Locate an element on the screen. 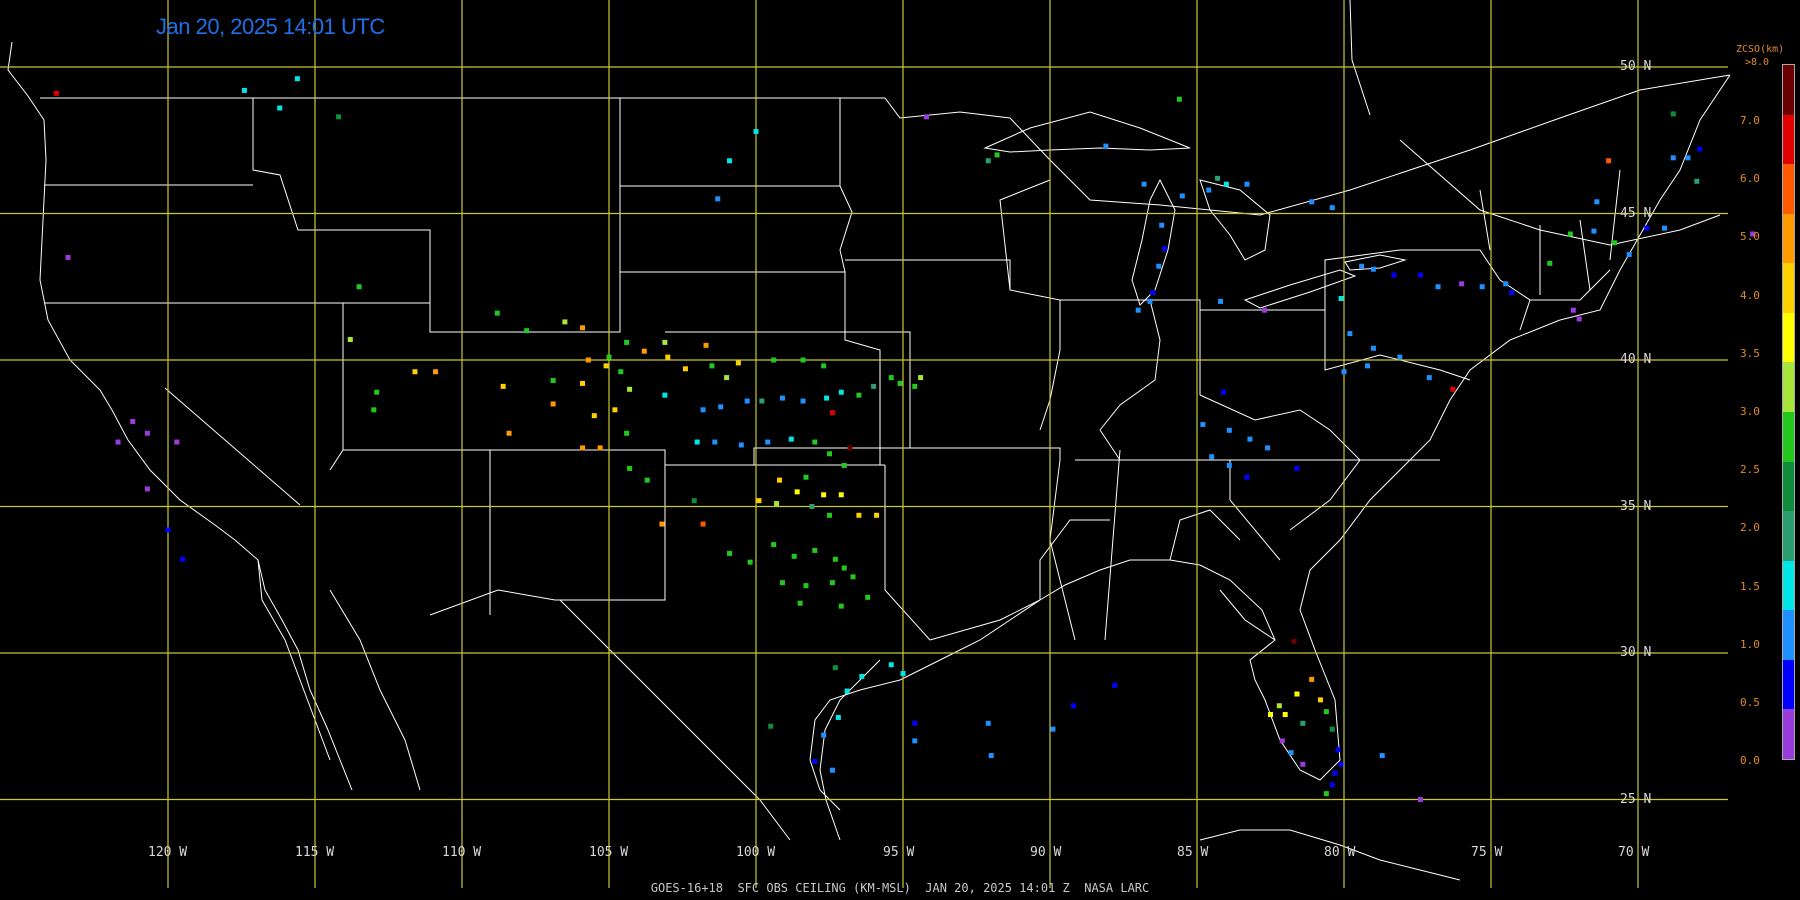 The width and height of the screenshot is (1800, 900). baja-peninsula is located at coordinates (339, 675).